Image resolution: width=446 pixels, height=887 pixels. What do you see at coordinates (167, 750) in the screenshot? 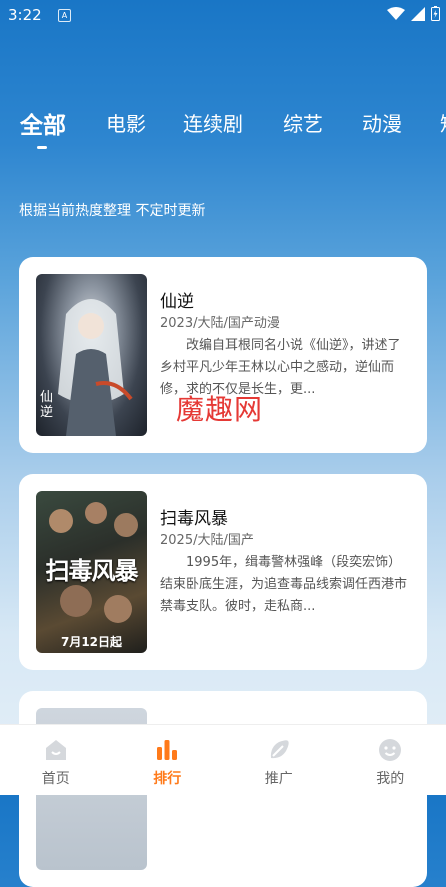
I see `ranking-icon` at bounding box center [167, 750].